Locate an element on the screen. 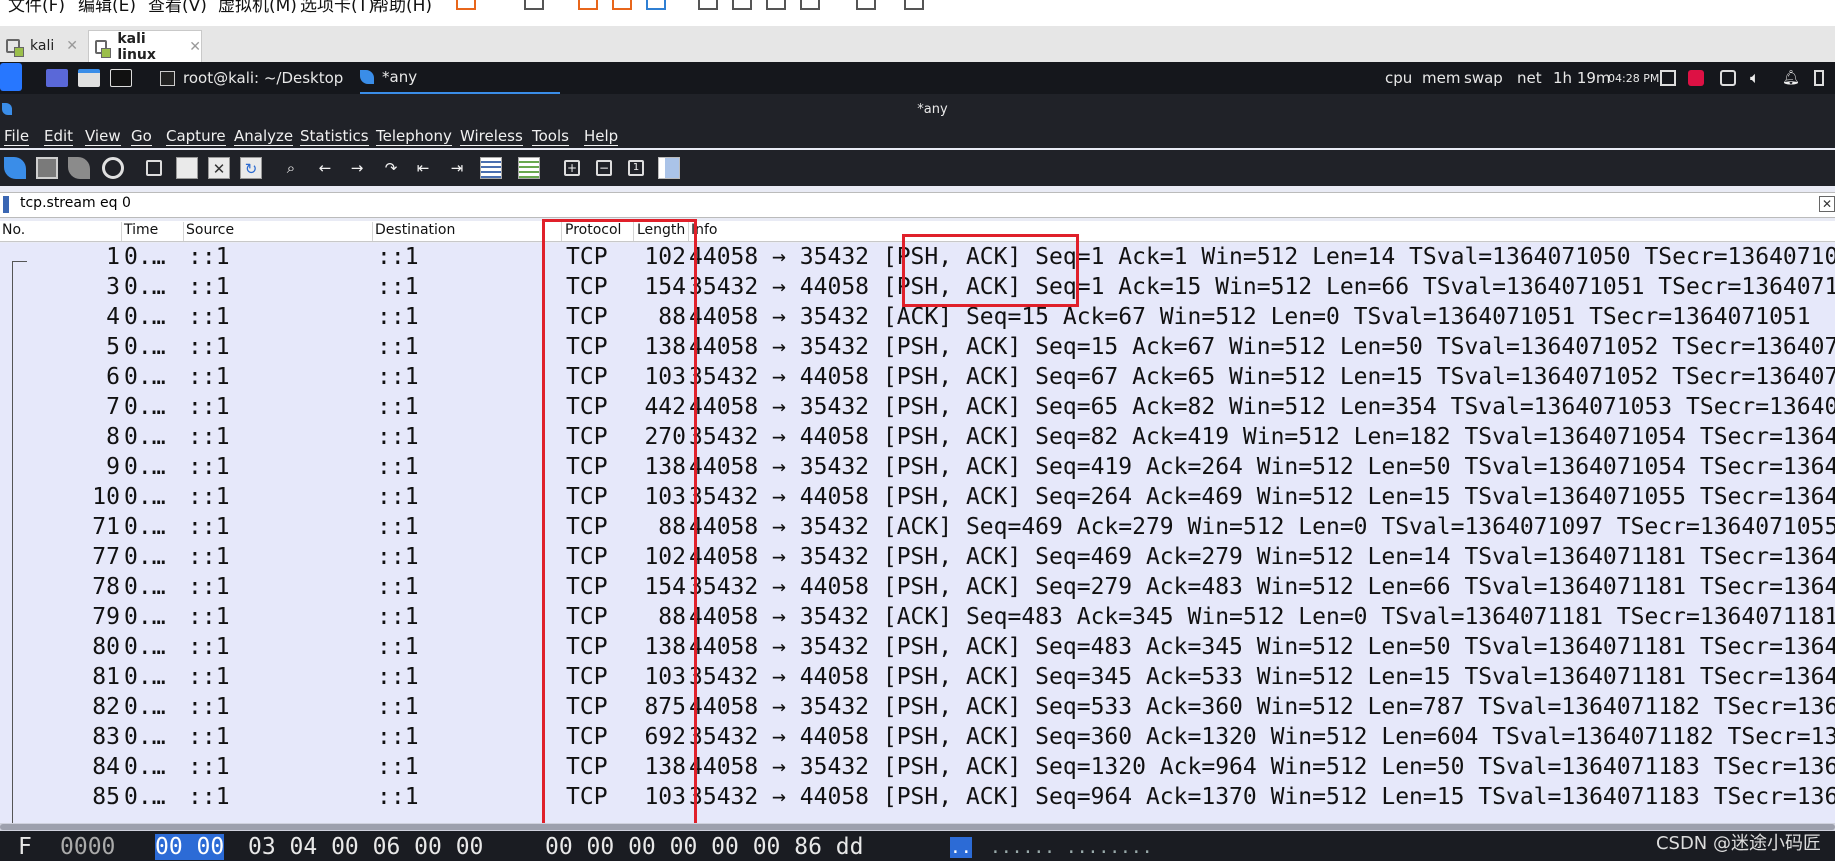 This screenshot has width=1835, height=861. revert-snapshot-icon is located at coordinates (622, 5).